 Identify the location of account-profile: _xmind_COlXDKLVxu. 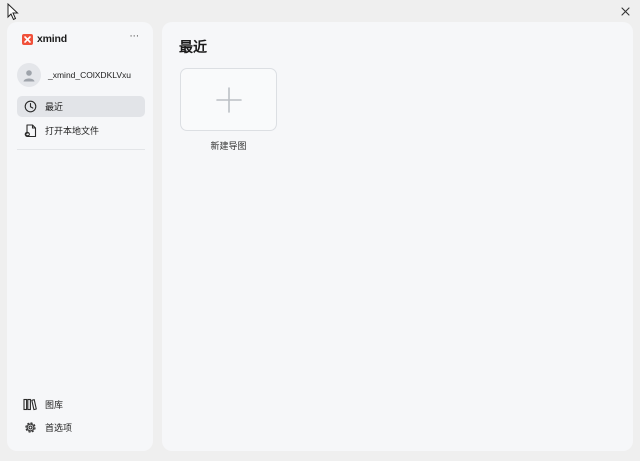
(82, 75).